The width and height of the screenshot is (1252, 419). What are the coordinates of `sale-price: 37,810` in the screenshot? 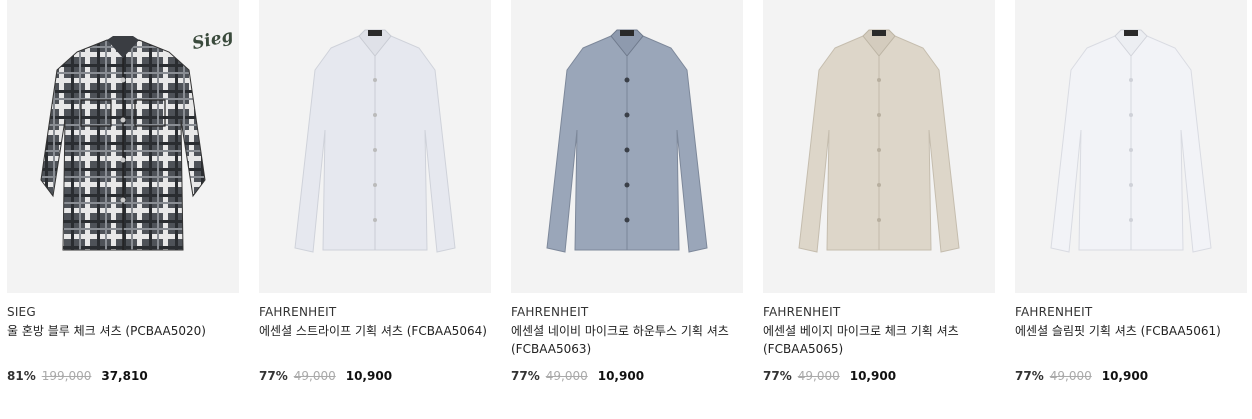 It's located at (124, 376).